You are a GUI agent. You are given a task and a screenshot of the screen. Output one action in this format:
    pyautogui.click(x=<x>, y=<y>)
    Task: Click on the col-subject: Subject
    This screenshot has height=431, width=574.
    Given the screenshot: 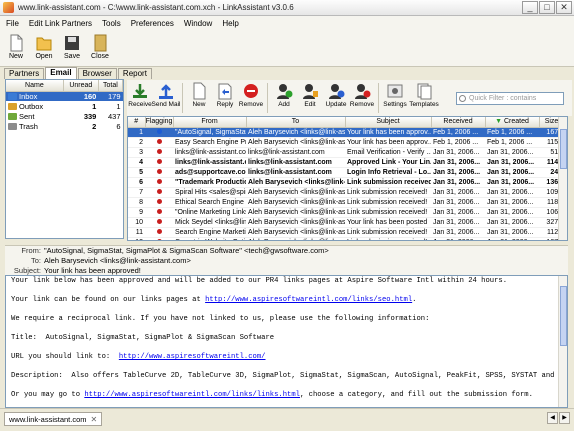 What is the action you would take?
    pyautogui.click(x=388, y=122)
    